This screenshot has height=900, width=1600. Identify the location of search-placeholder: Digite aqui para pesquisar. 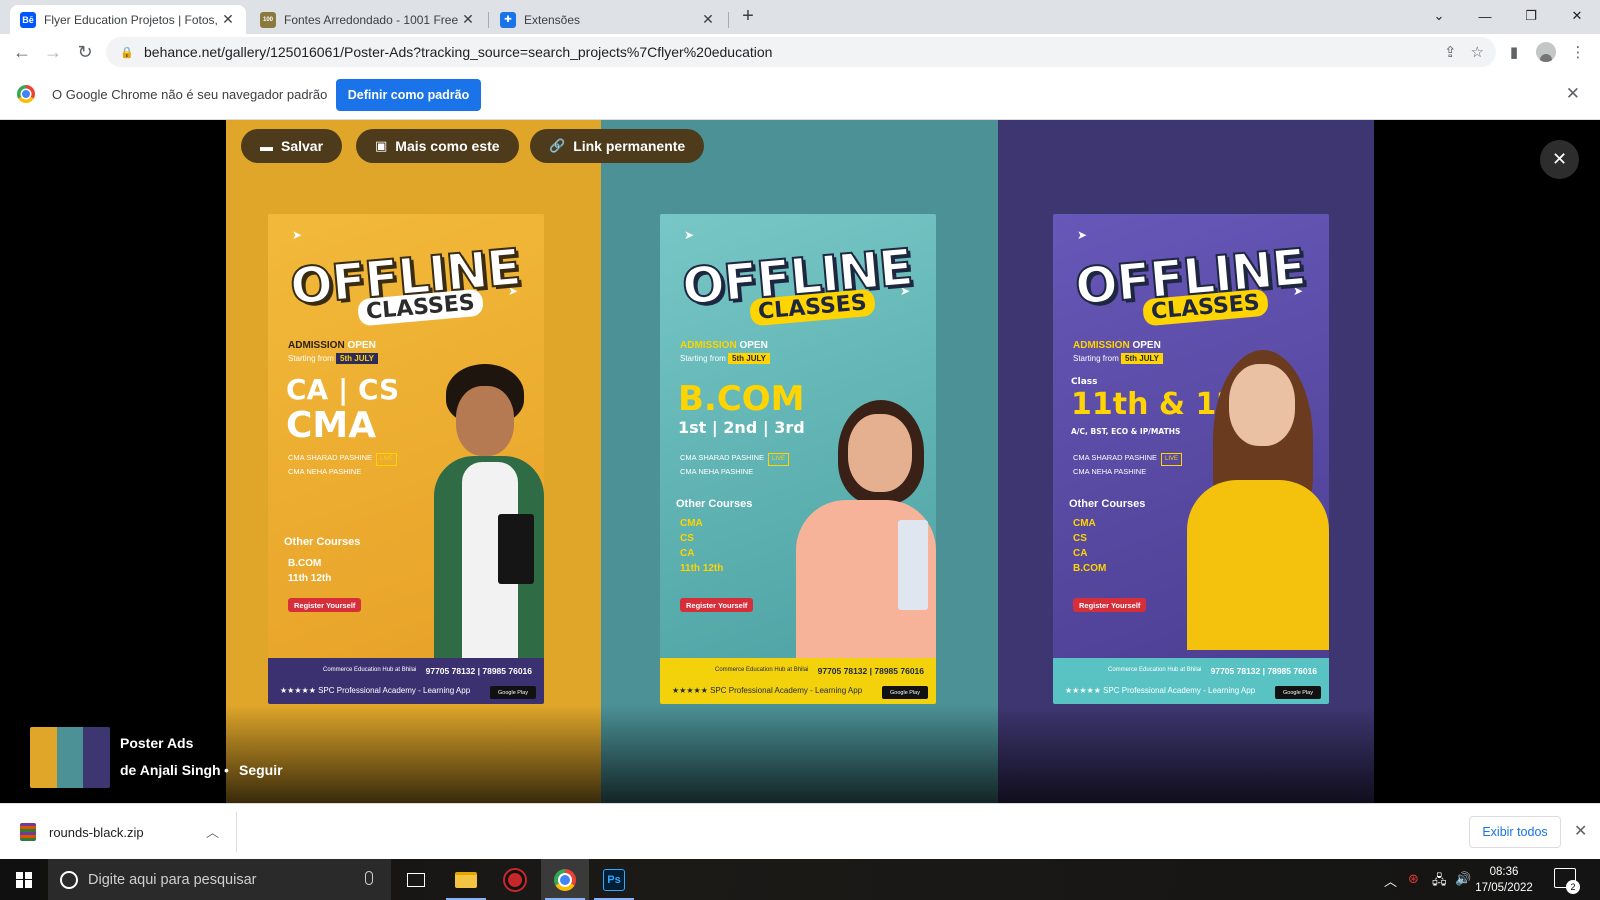
(172, 879).